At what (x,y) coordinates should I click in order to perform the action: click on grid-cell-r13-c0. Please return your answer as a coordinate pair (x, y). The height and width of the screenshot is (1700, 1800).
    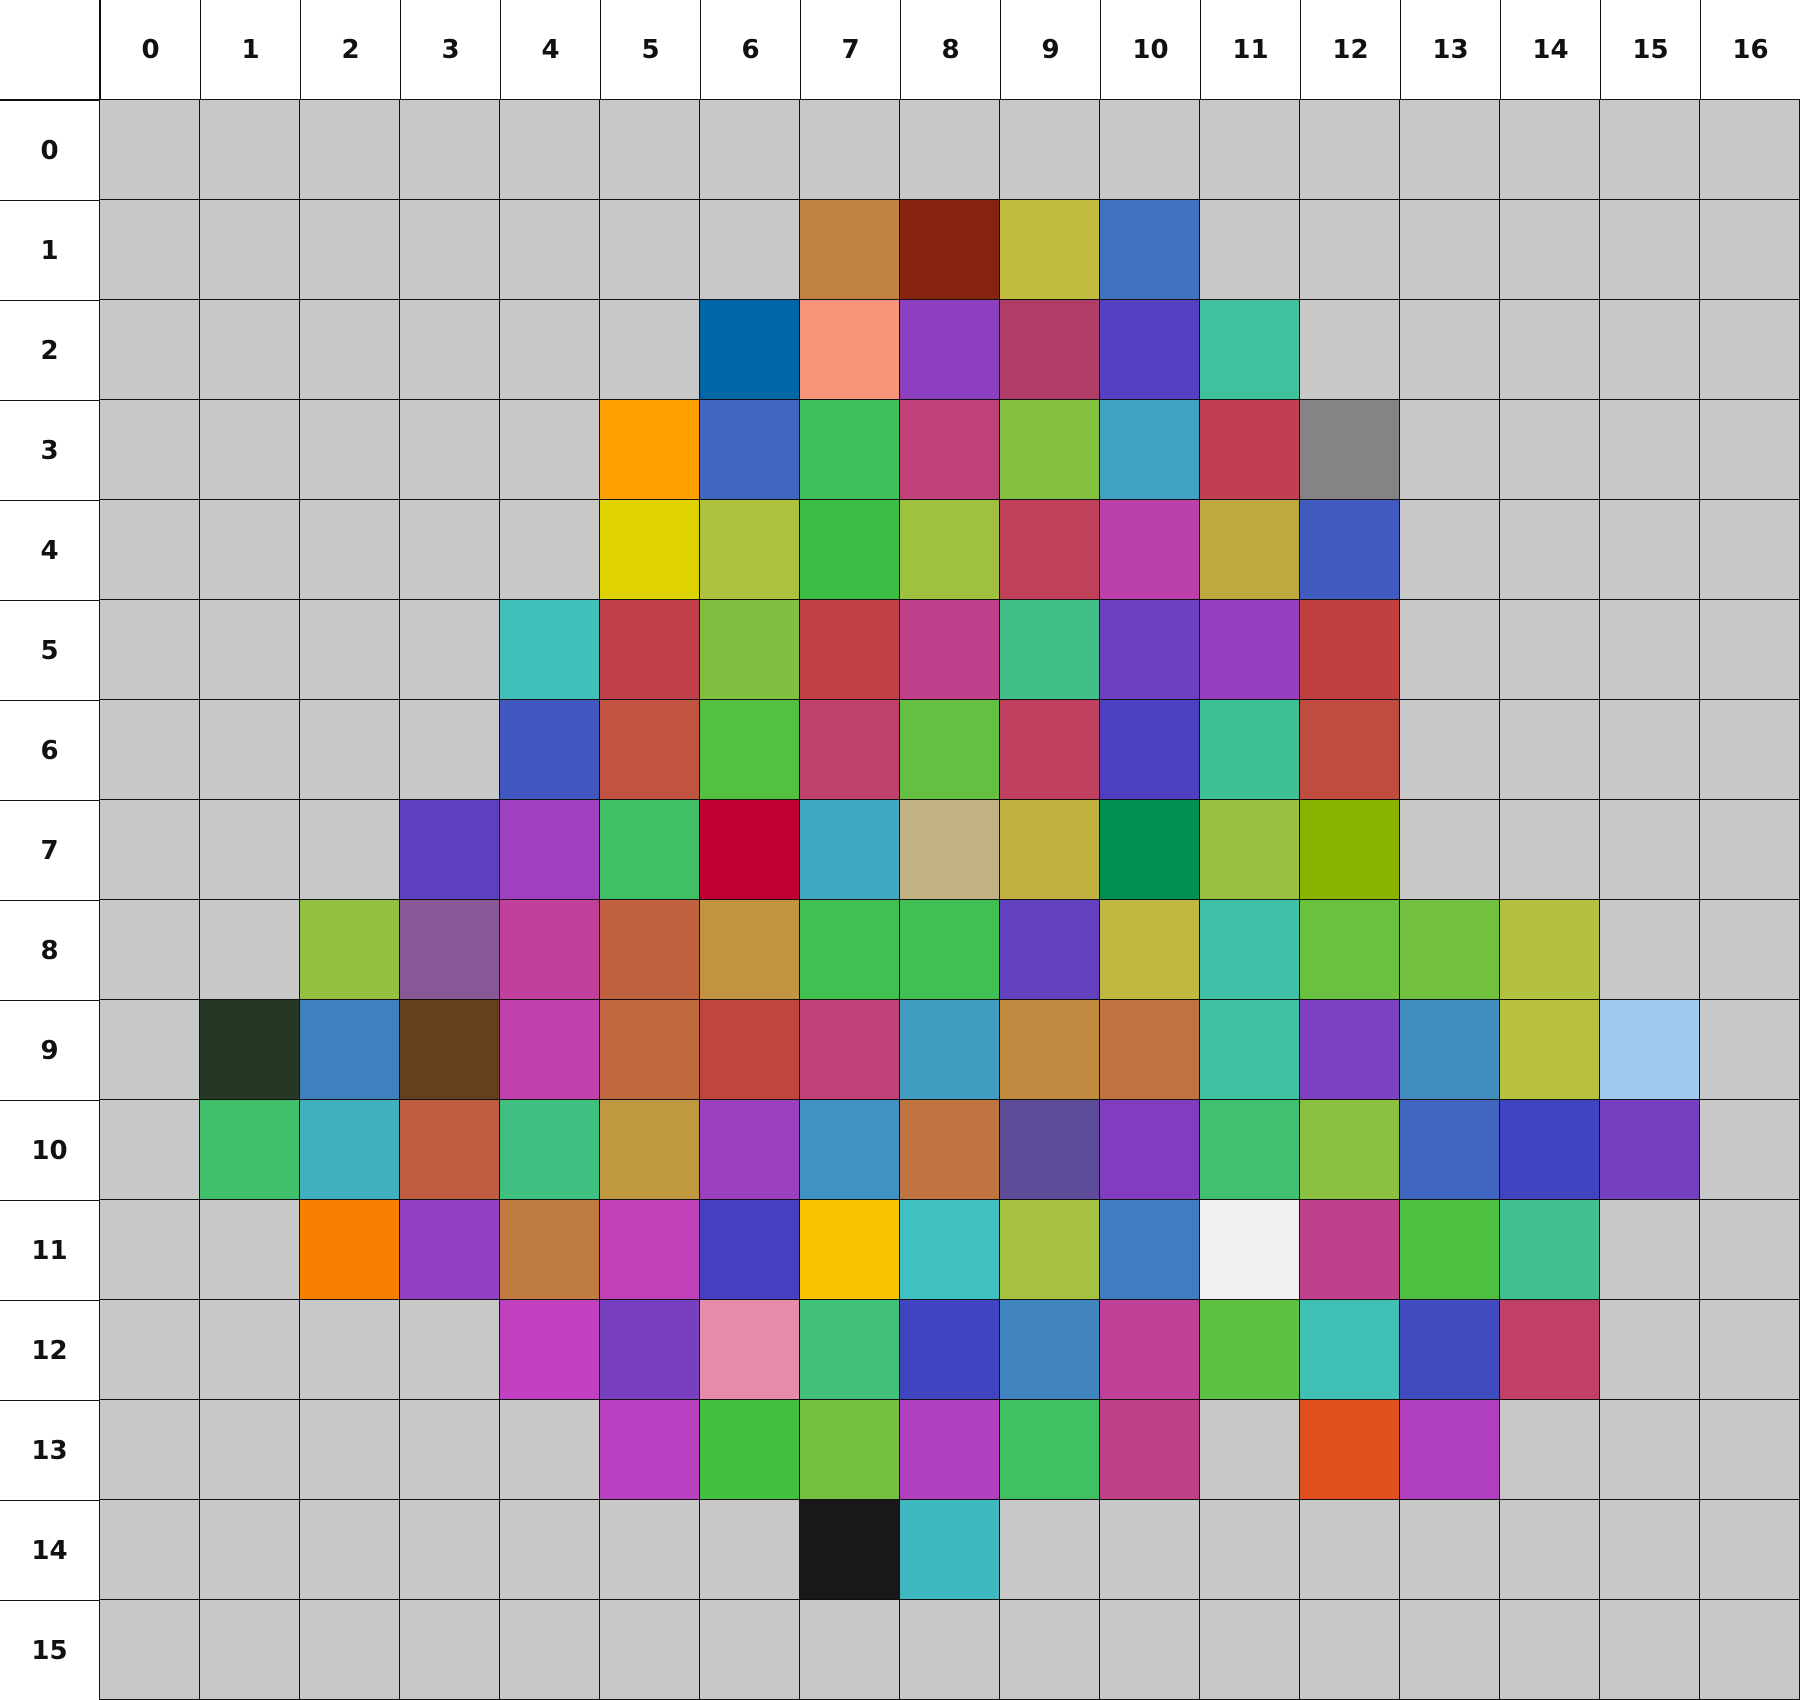
    Looking at the image, I should click on (150, 1450).